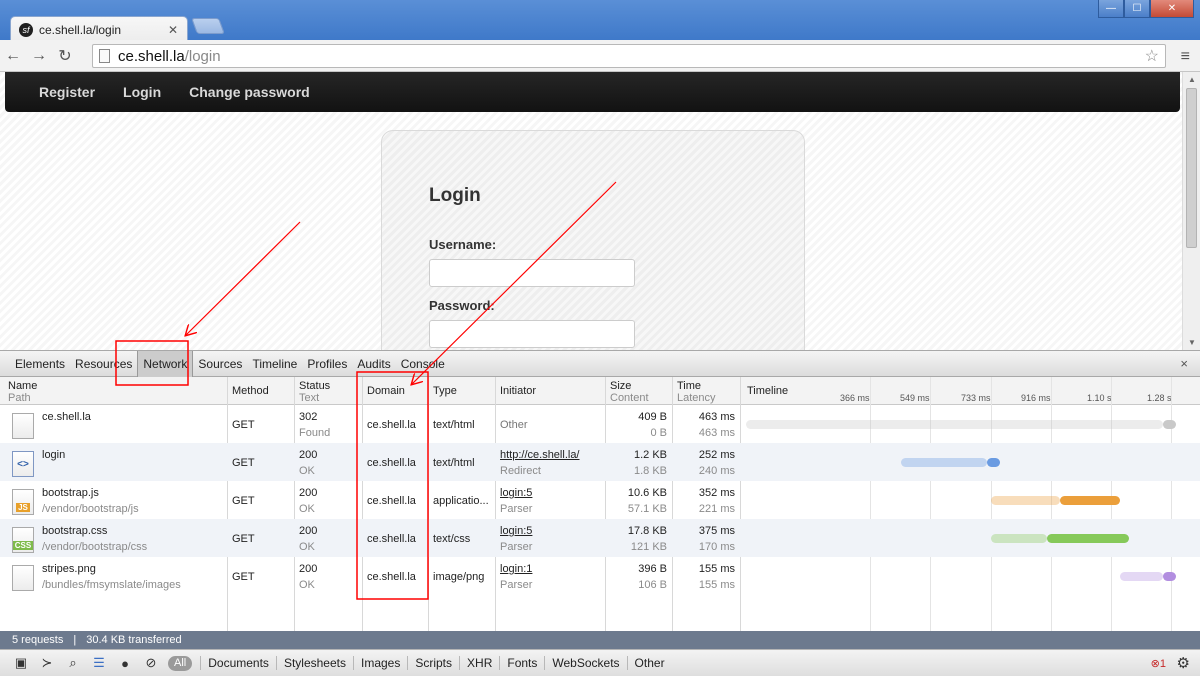 Image resolution: width=1200 pixels, height=676 pixels. I want to click on request-size: 17.8 KB 121 KB, so click(647, 539).